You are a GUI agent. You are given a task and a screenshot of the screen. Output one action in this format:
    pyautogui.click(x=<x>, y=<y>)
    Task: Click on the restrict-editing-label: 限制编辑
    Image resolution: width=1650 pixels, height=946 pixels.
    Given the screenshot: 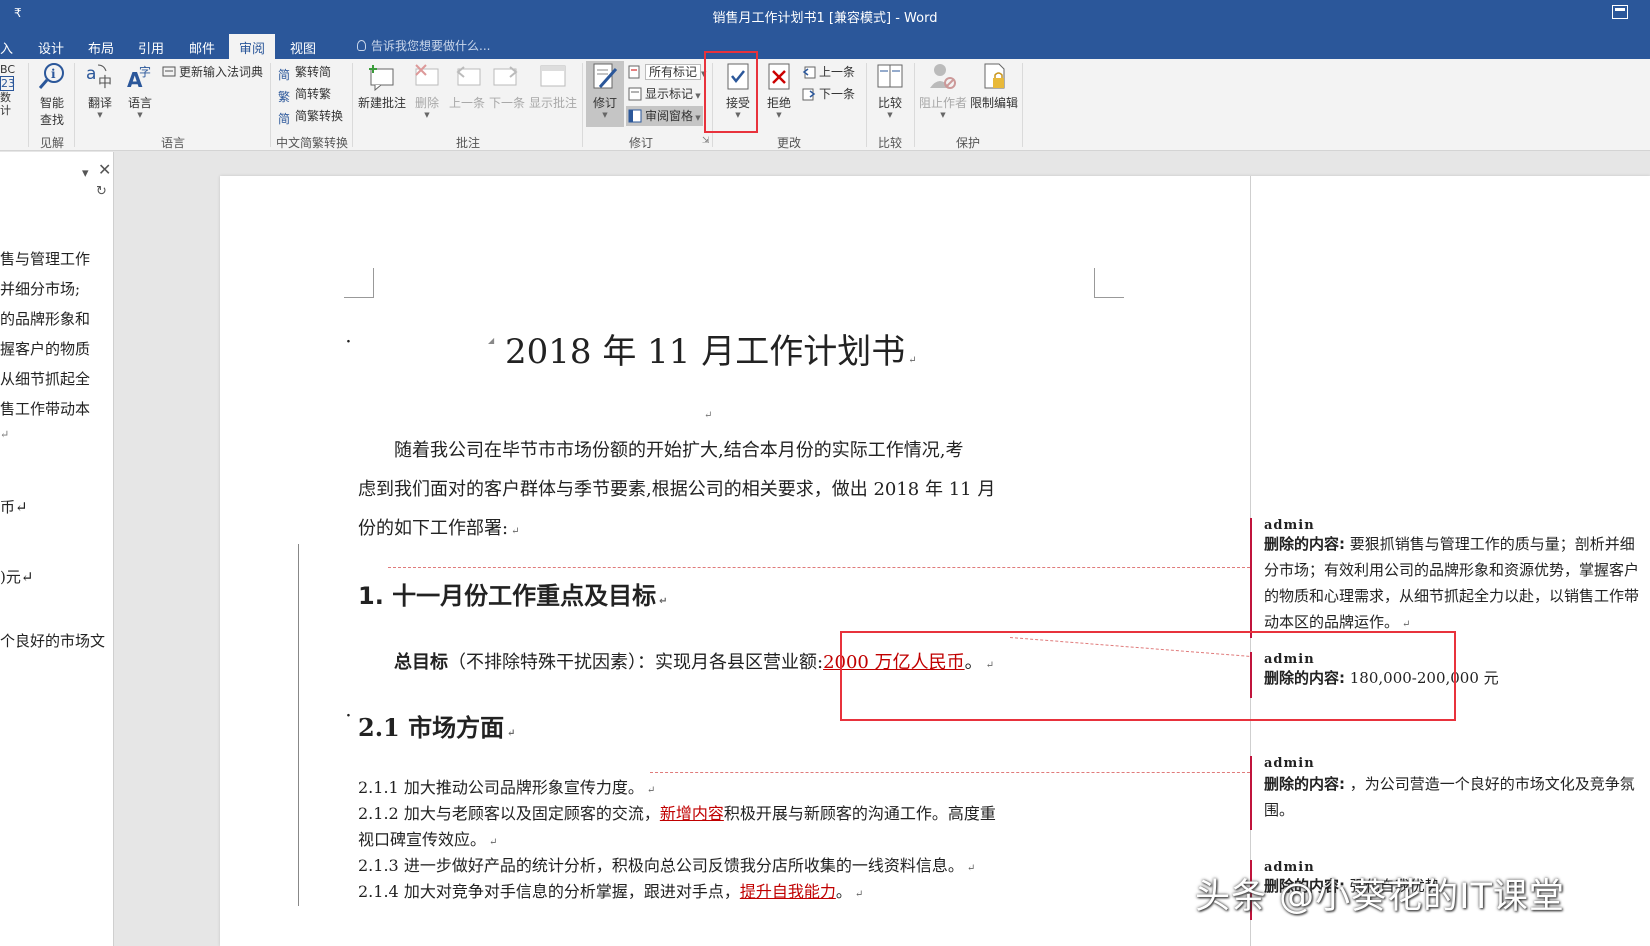 What is the action you would take?
    pyautogui.click(x=993, y=103)
    